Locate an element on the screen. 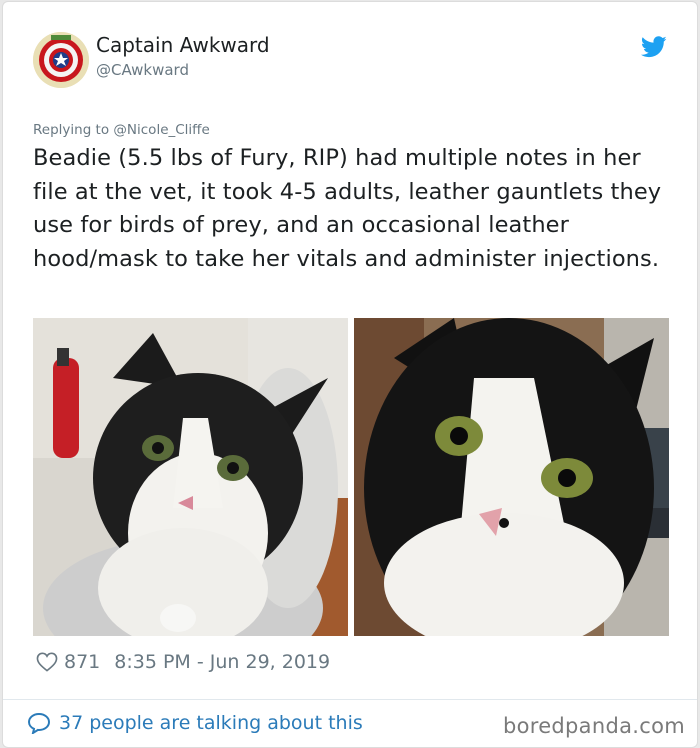 The image size is (700, 748). conversation-link: 37 people are talking about this is located at coordinates (195, 723).